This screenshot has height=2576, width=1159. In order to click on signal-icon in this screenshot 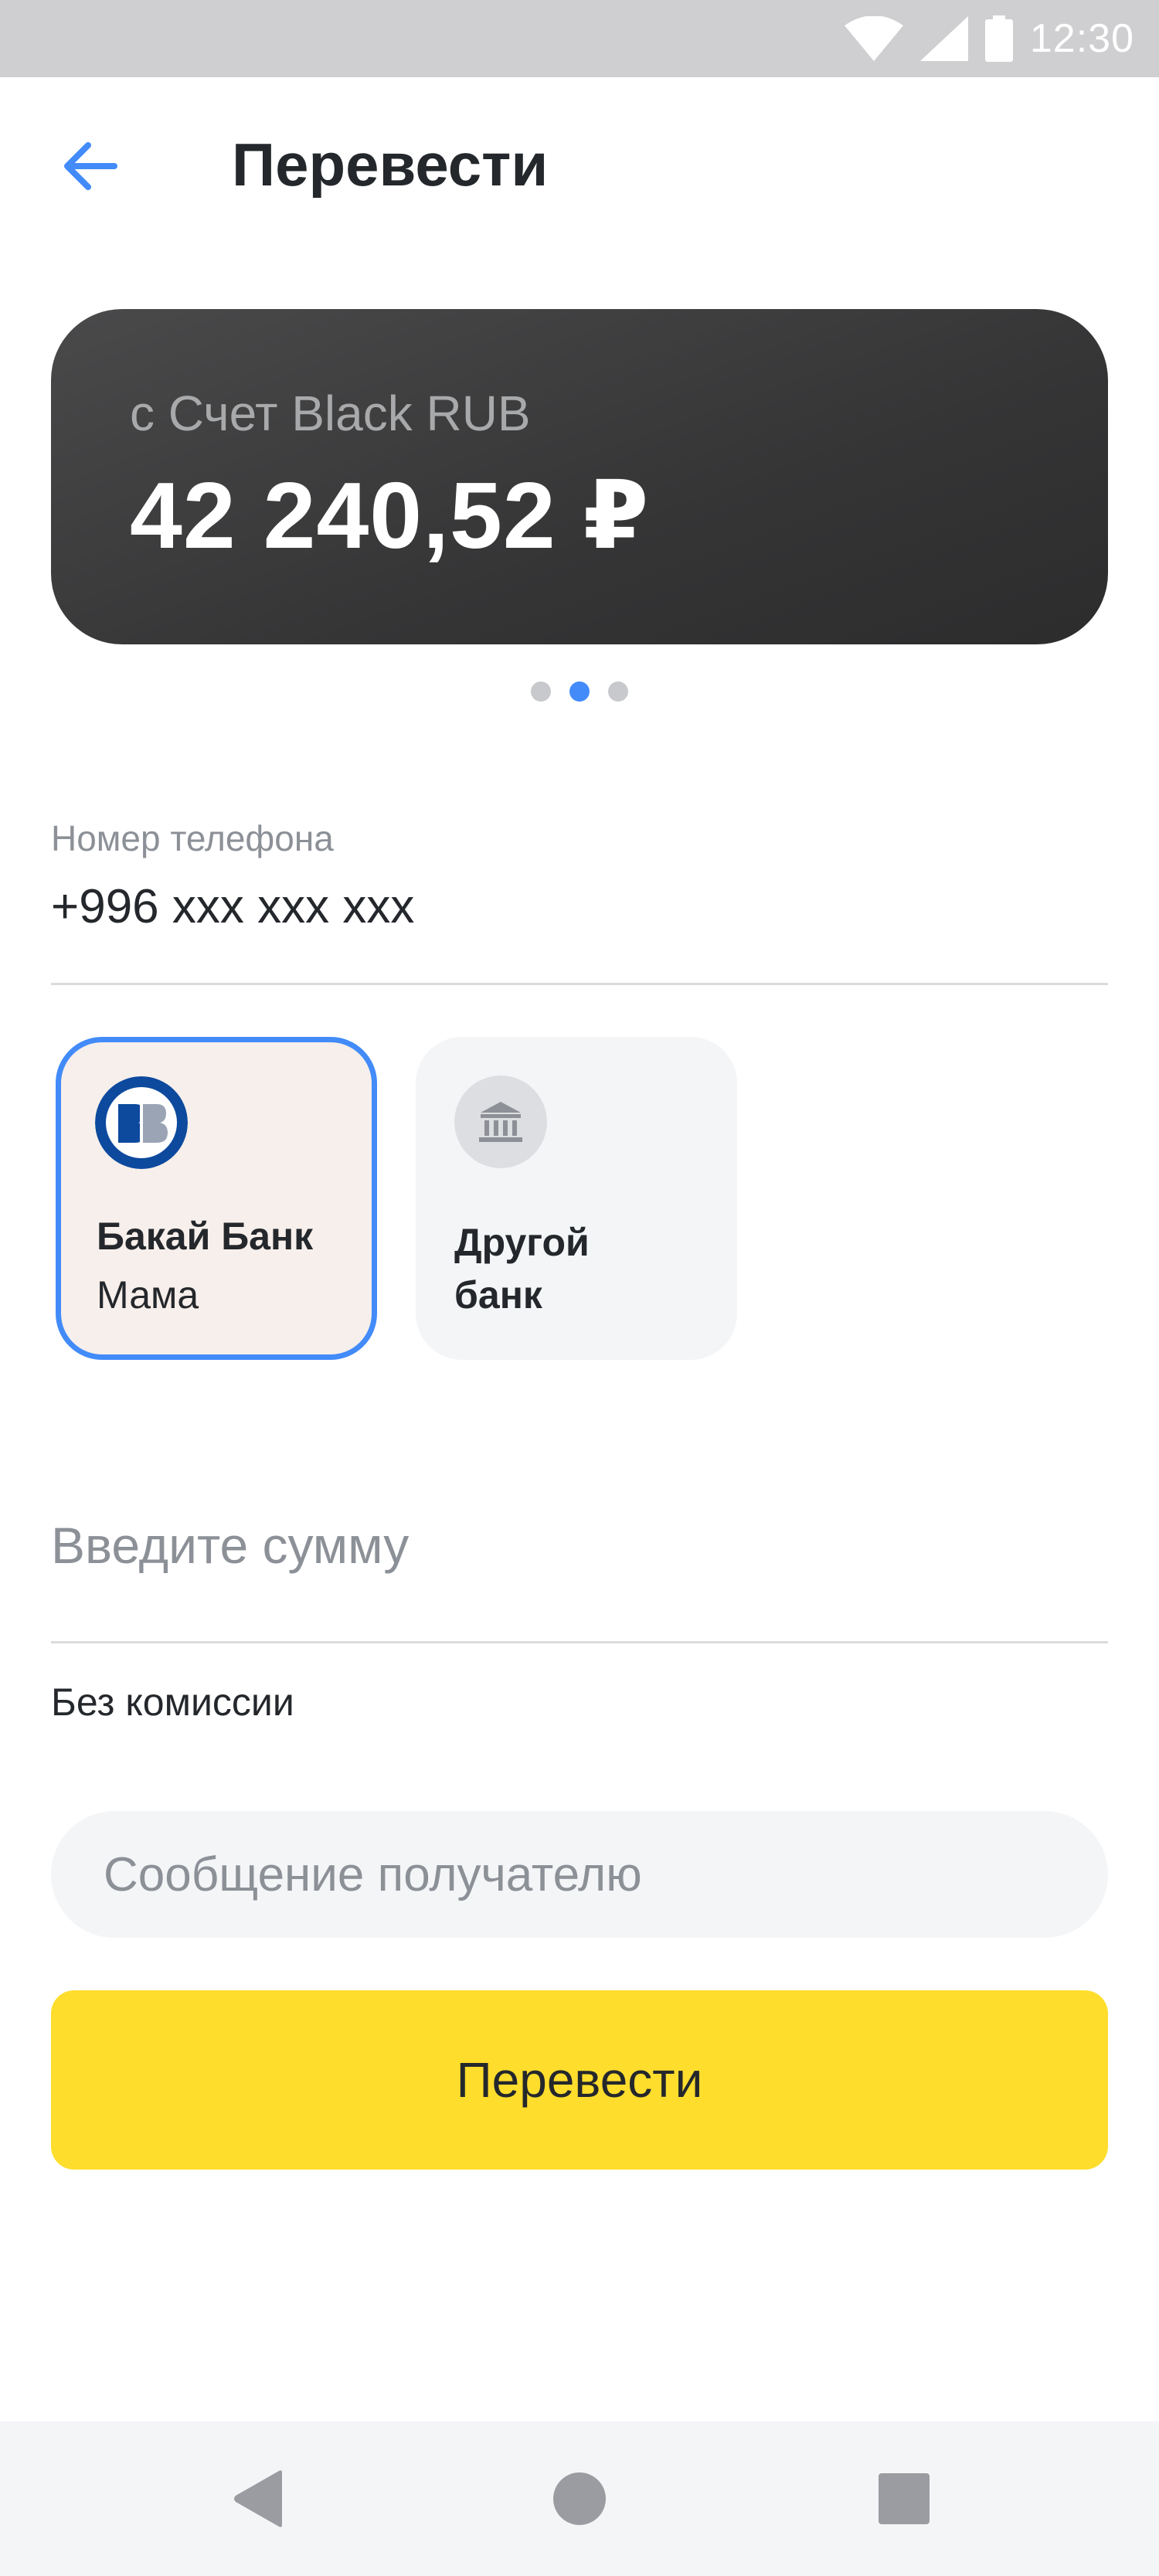, I will do `click(943, 38)`.